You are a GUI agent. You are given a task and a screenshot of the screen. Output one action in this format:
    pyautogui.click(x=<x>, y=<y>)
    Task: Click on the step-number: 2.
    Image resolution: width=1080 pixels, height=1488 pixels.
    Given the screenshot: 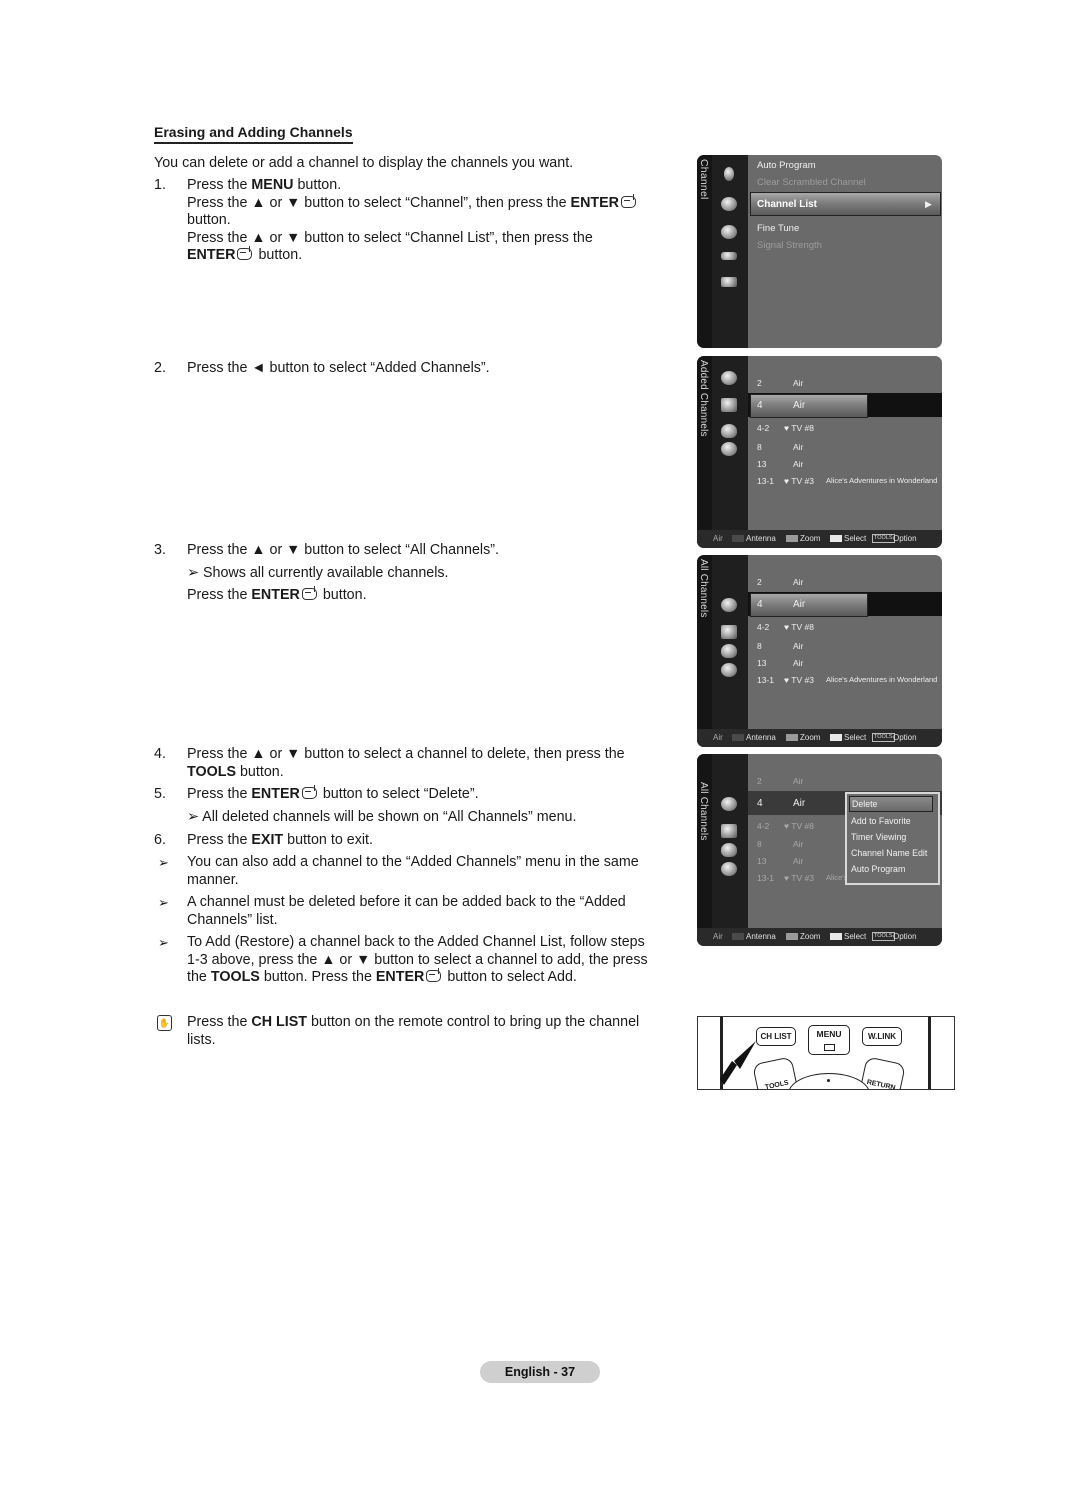 What is the action you would take?
    pyautogui.click(x=160, y=368)
    